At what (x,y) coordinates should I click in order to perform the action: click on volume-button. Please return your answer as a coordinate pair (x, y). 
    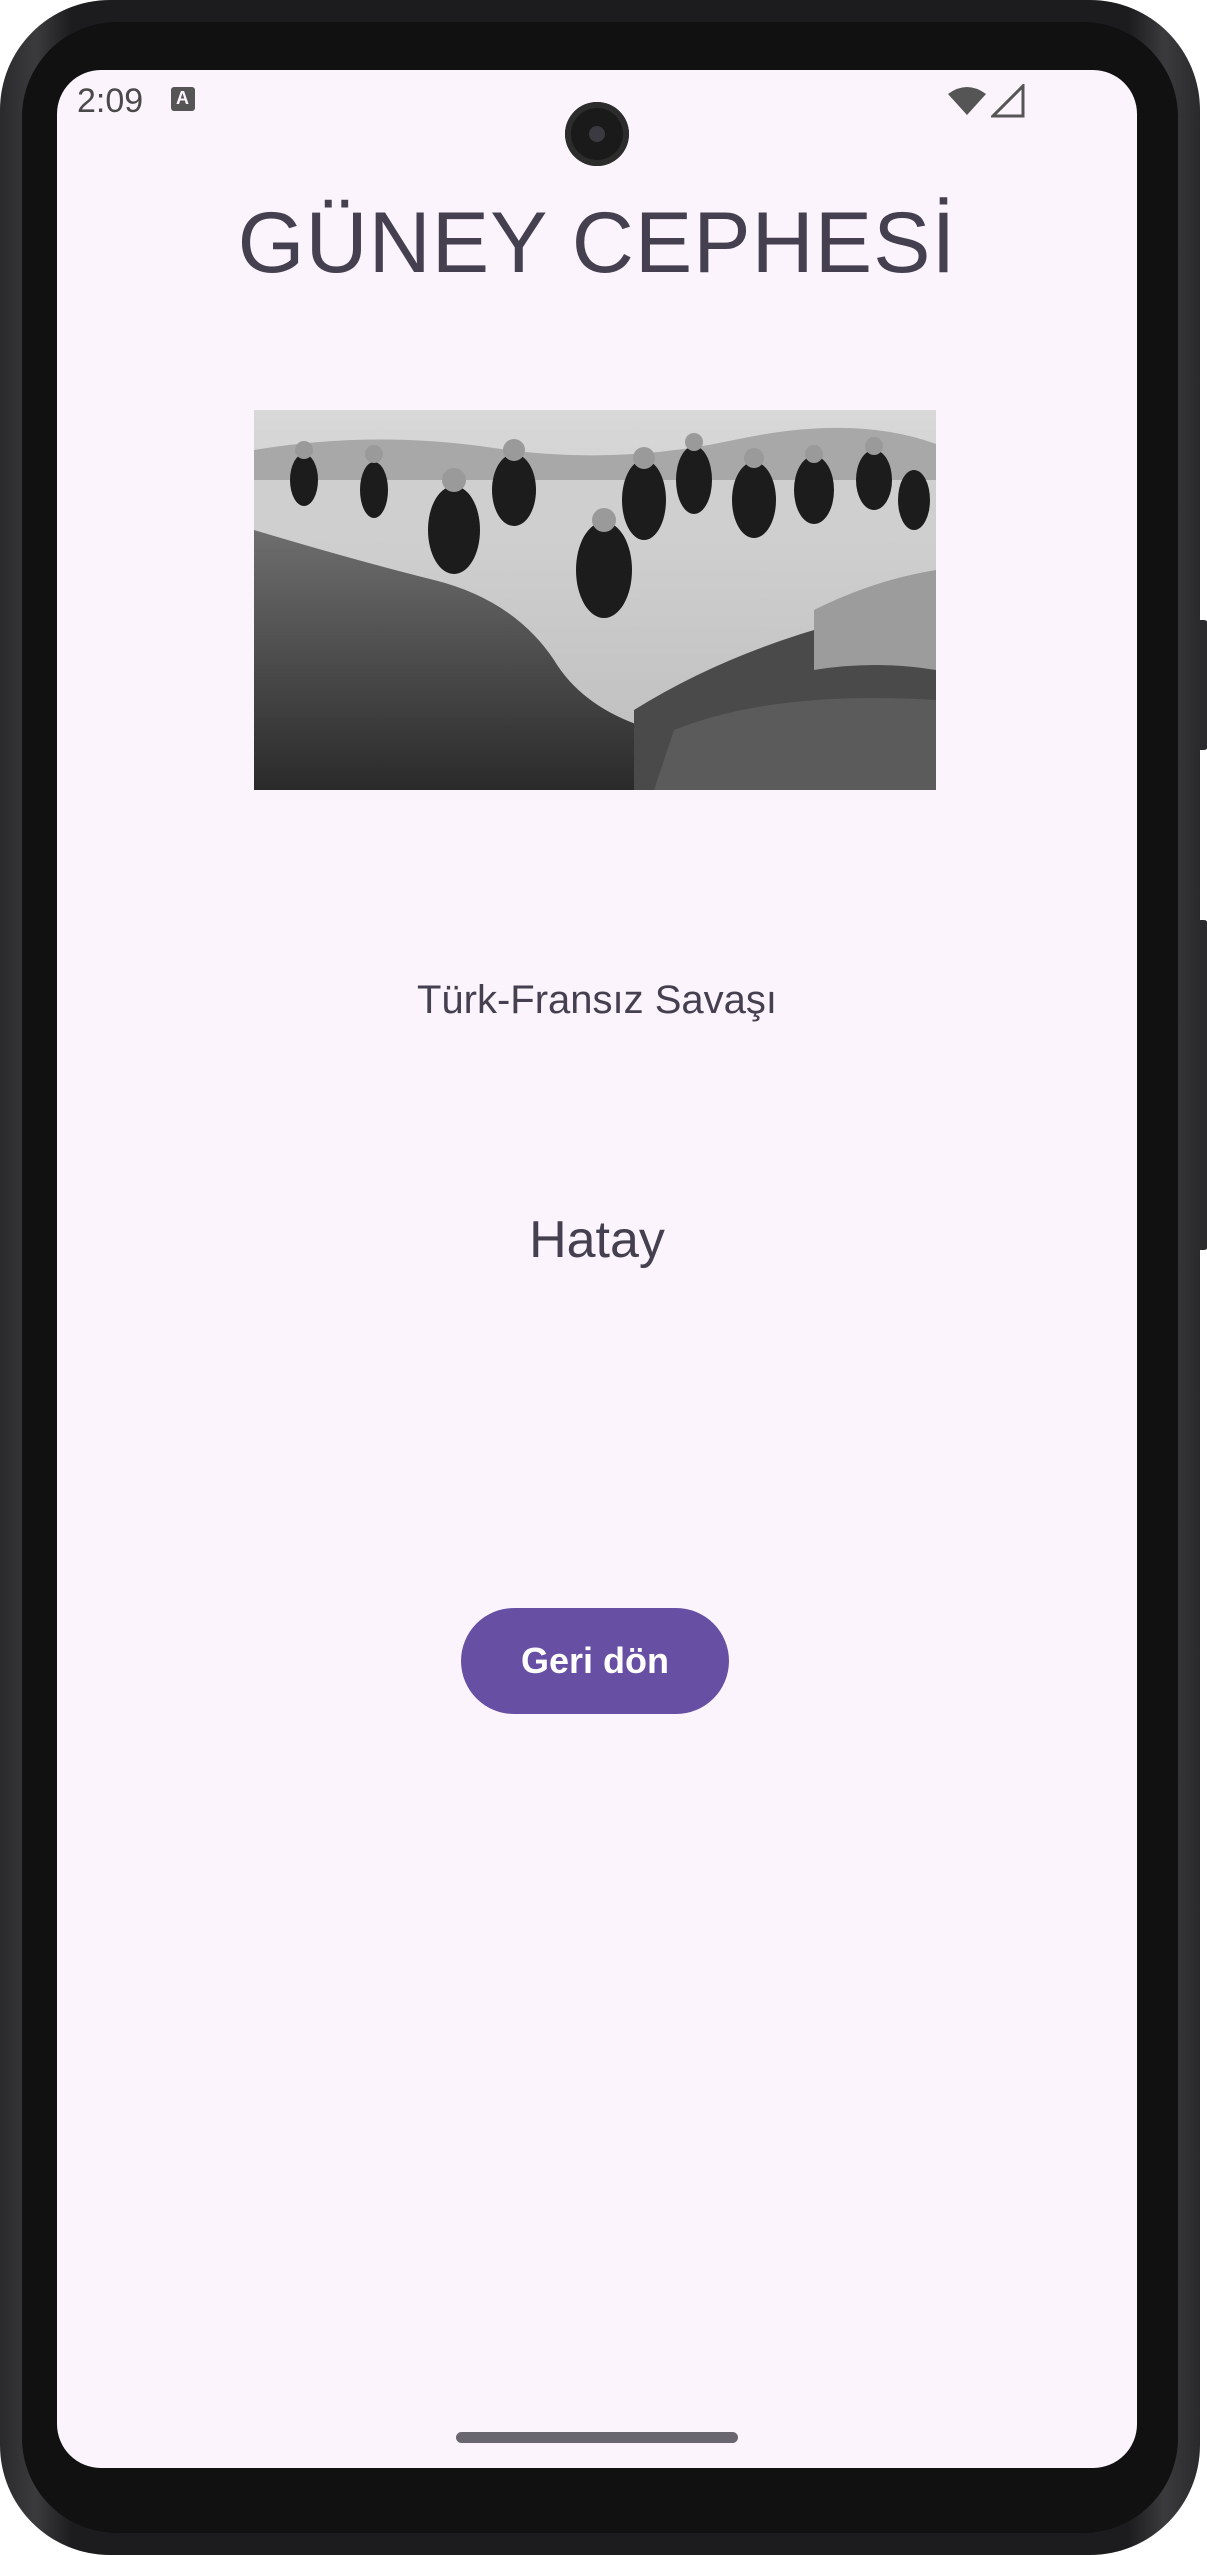
    Looking at the image, I should click on (1202, 1085).